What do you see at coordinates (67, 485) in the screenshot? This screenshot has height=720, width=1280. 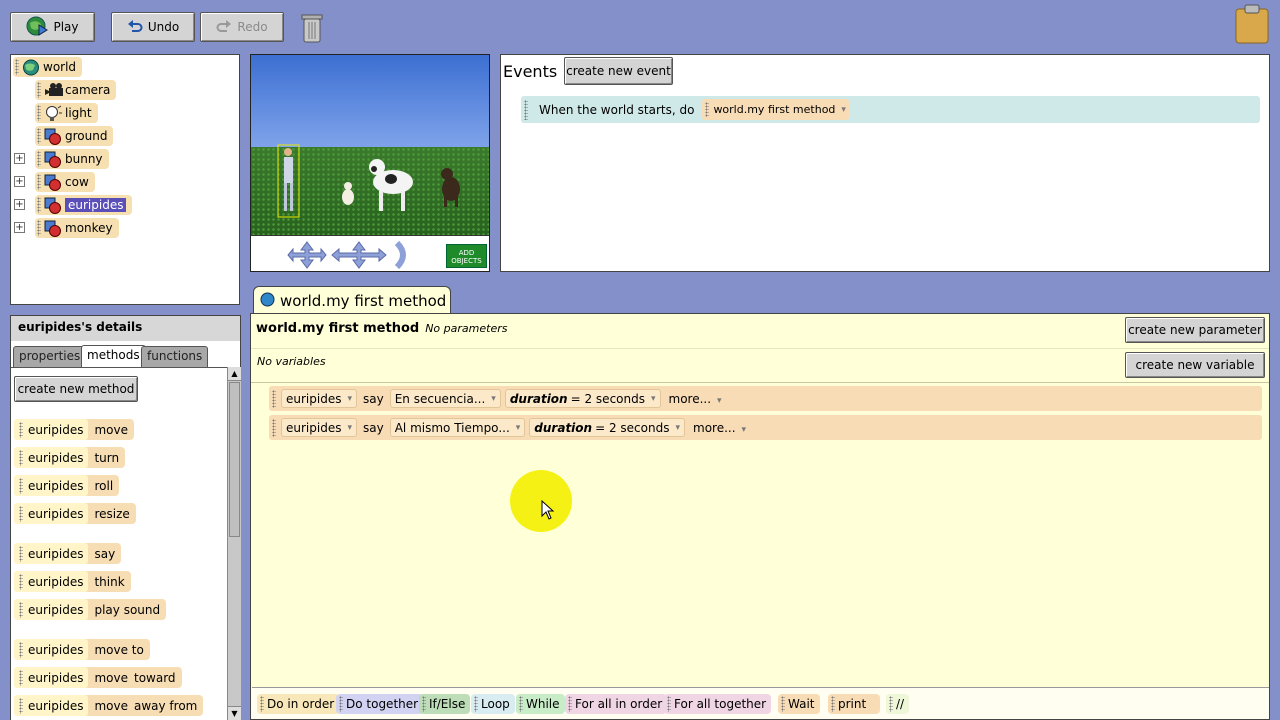 I see `method-tile-roll: euripides roll` at bounding box center [67, 485].